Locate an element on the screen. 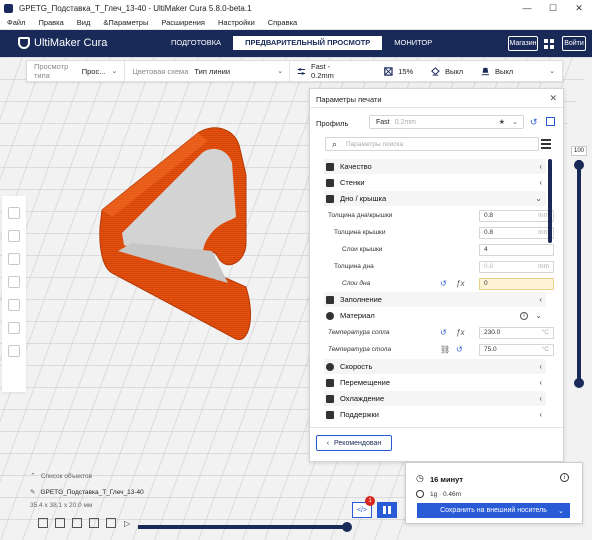 This screenshot has height=540, width=592. menu-extensions: Расширения is located at coordinates (183, 22).